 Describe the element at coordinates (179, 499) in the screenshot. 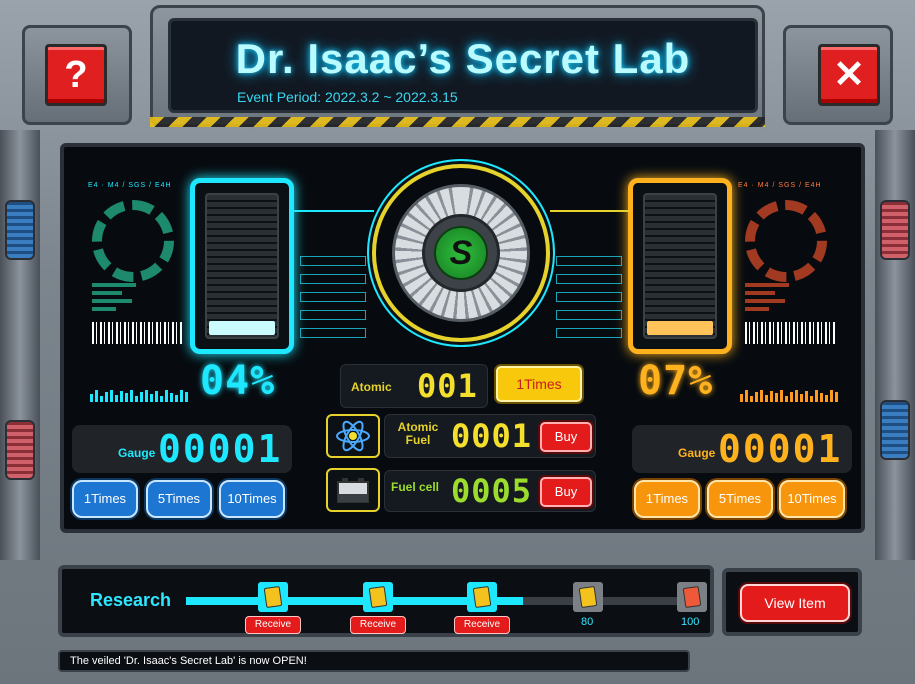

I see `left-5times-button: 5Times` at that location.